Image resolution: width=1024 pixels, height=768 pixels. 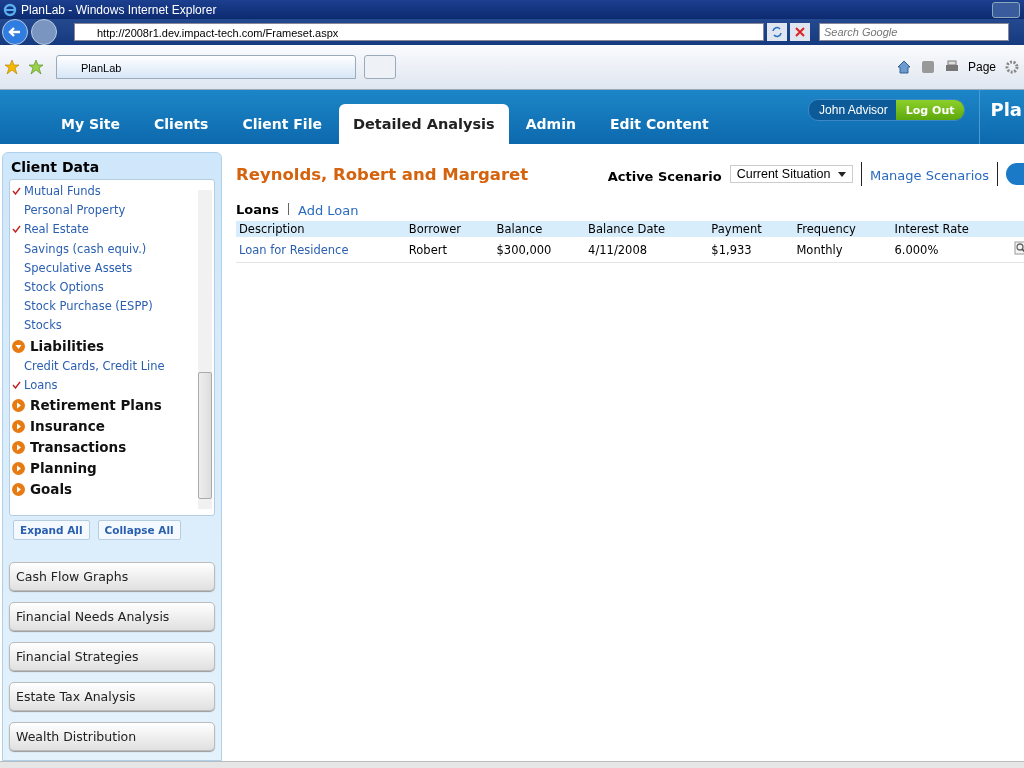 I want to click on column-header: Payment, so click(x=751, y=229).